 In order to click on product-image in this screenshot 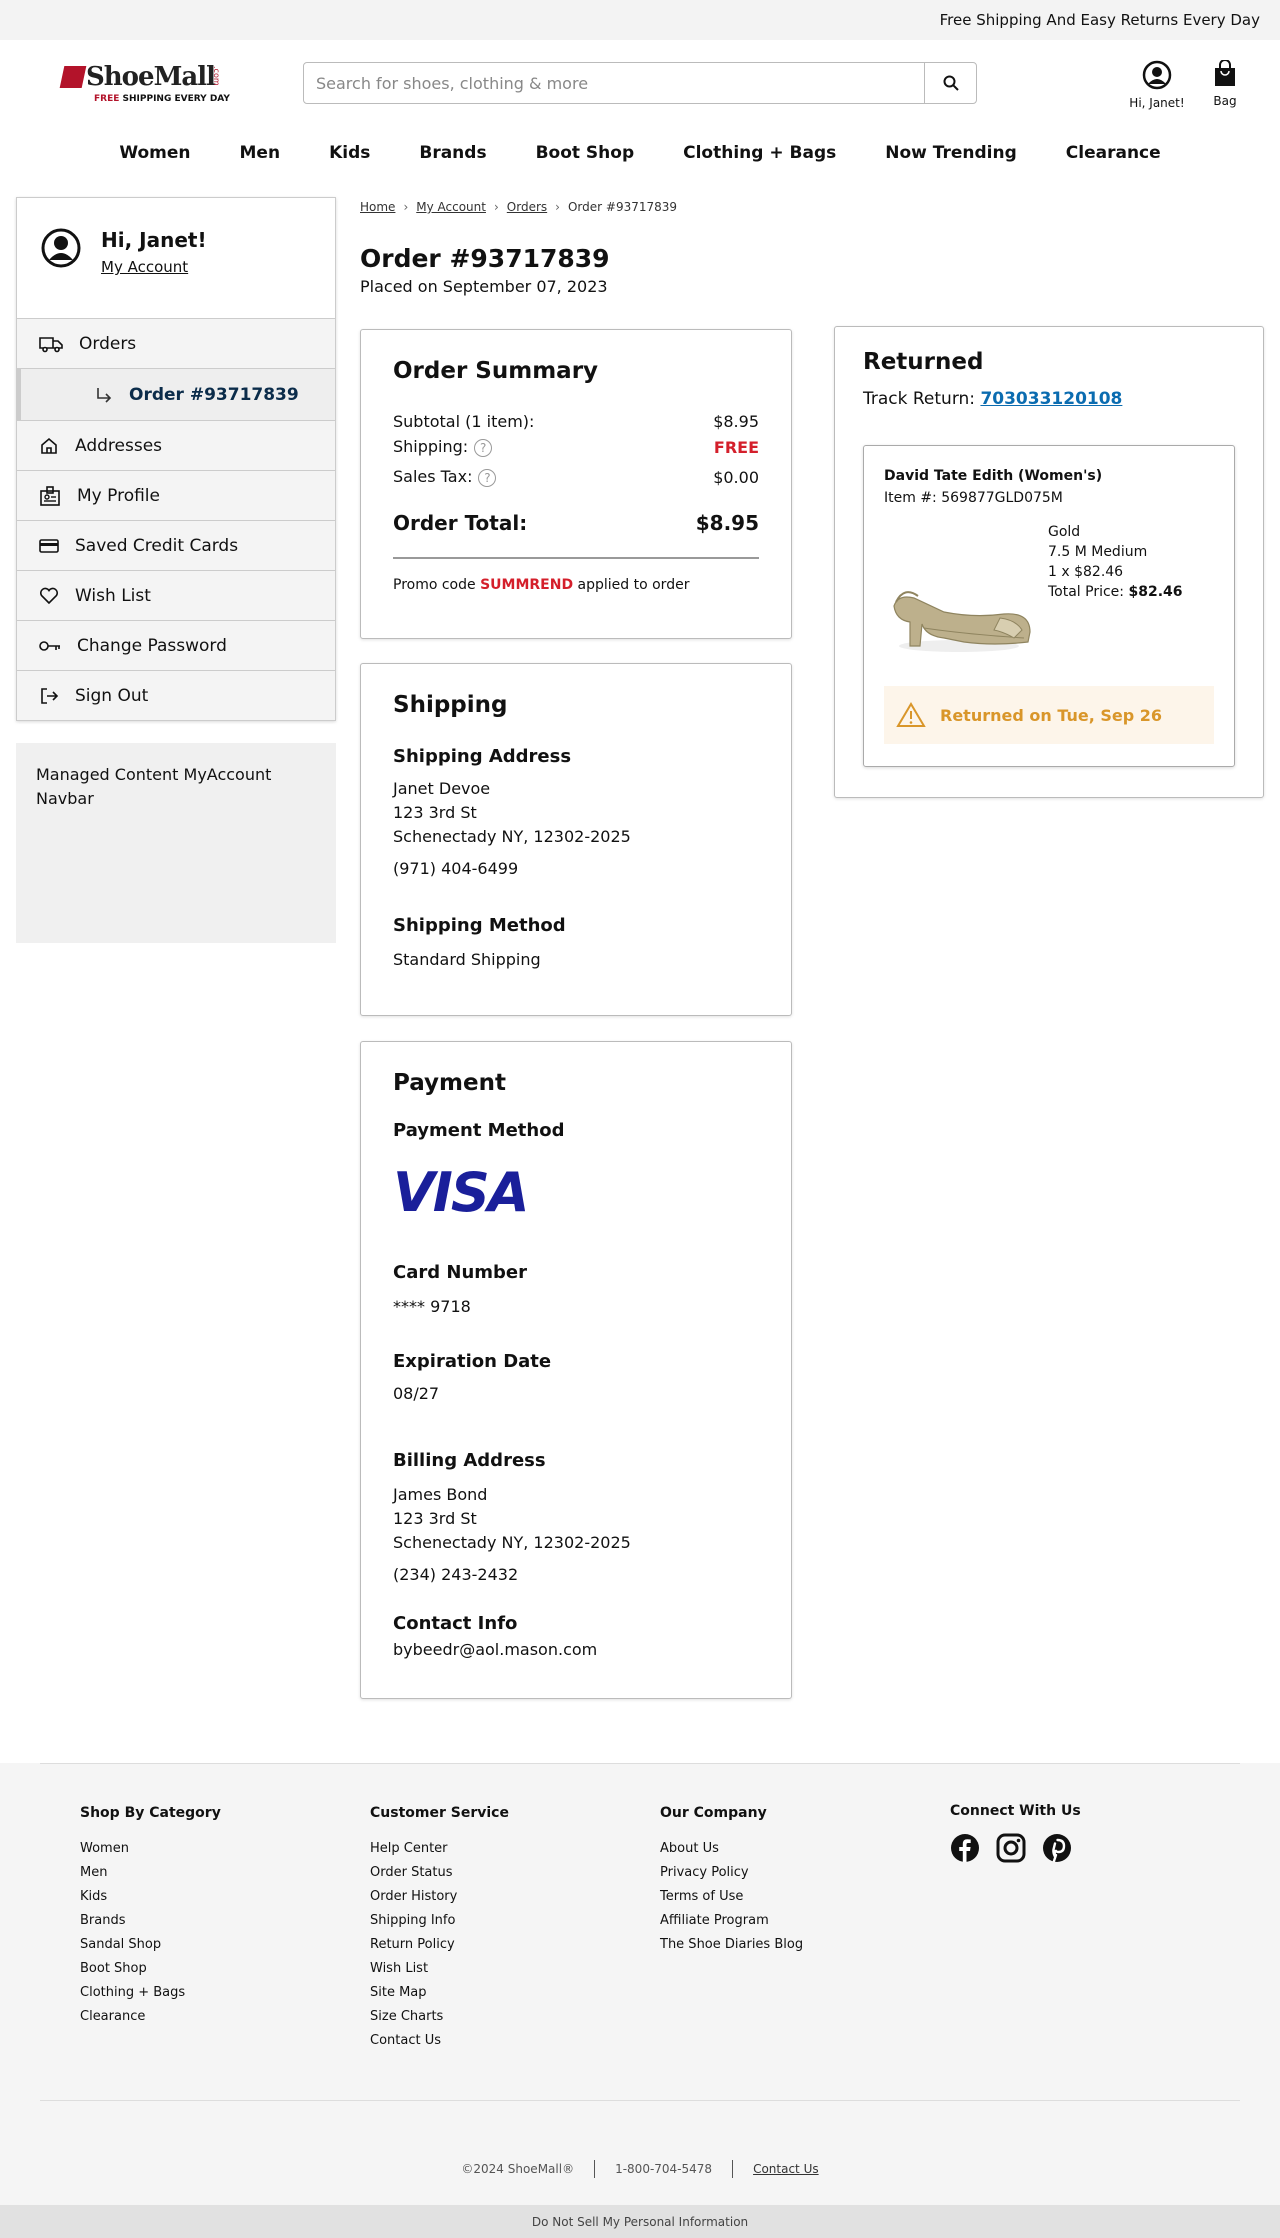, I will do `click(959, 606)`.